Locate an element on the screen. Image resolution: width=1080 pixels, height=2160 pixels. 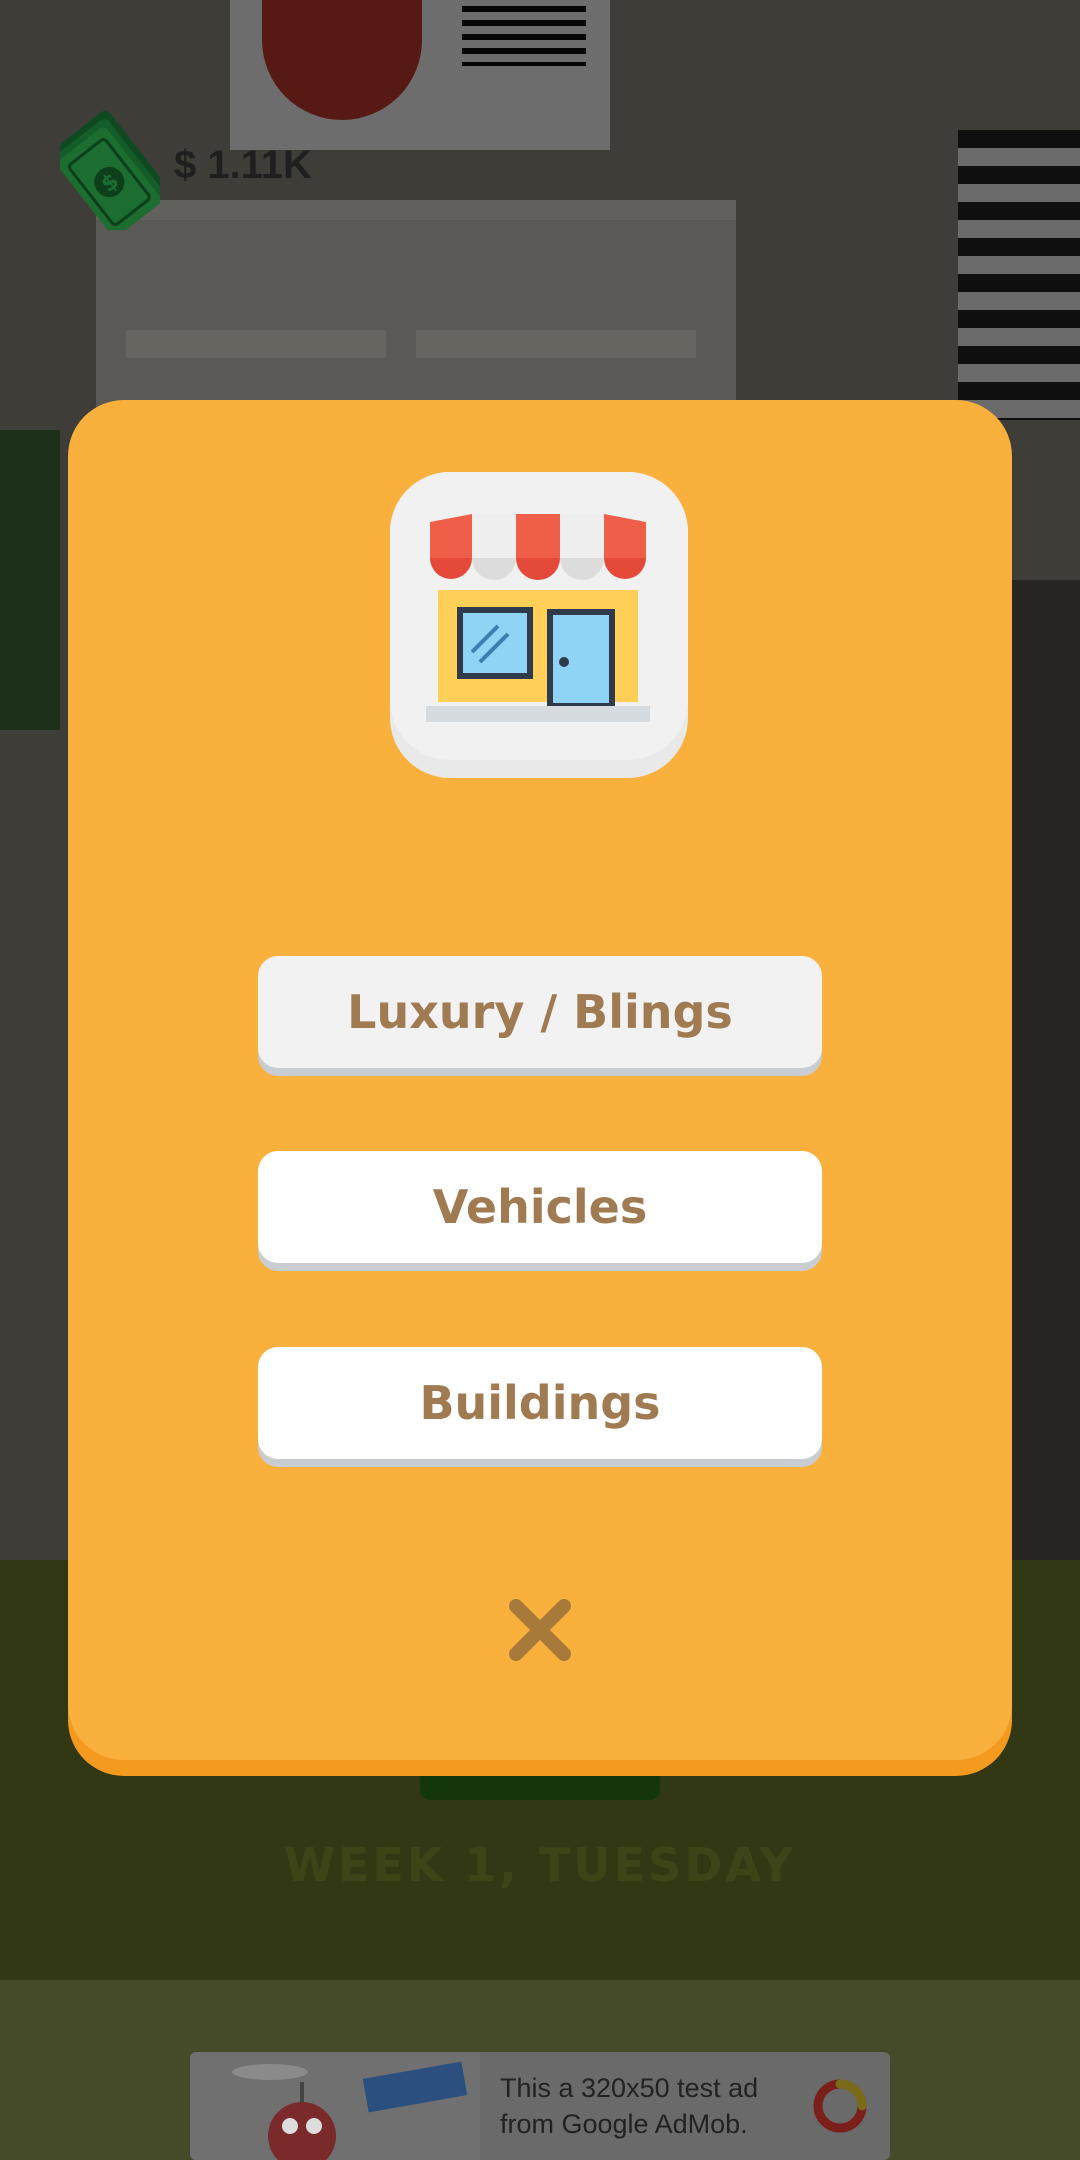
cash-bill-icon: $ is located at coordinates (110, 165).